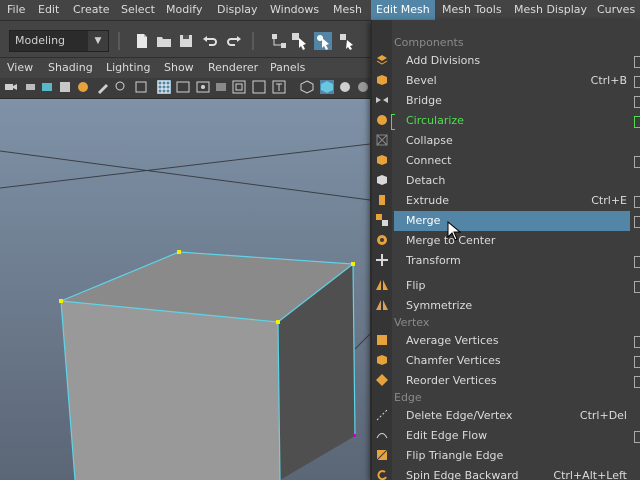 This screenshot has height=480, width=640. I want to click on camera-icon, so click(11, 87).